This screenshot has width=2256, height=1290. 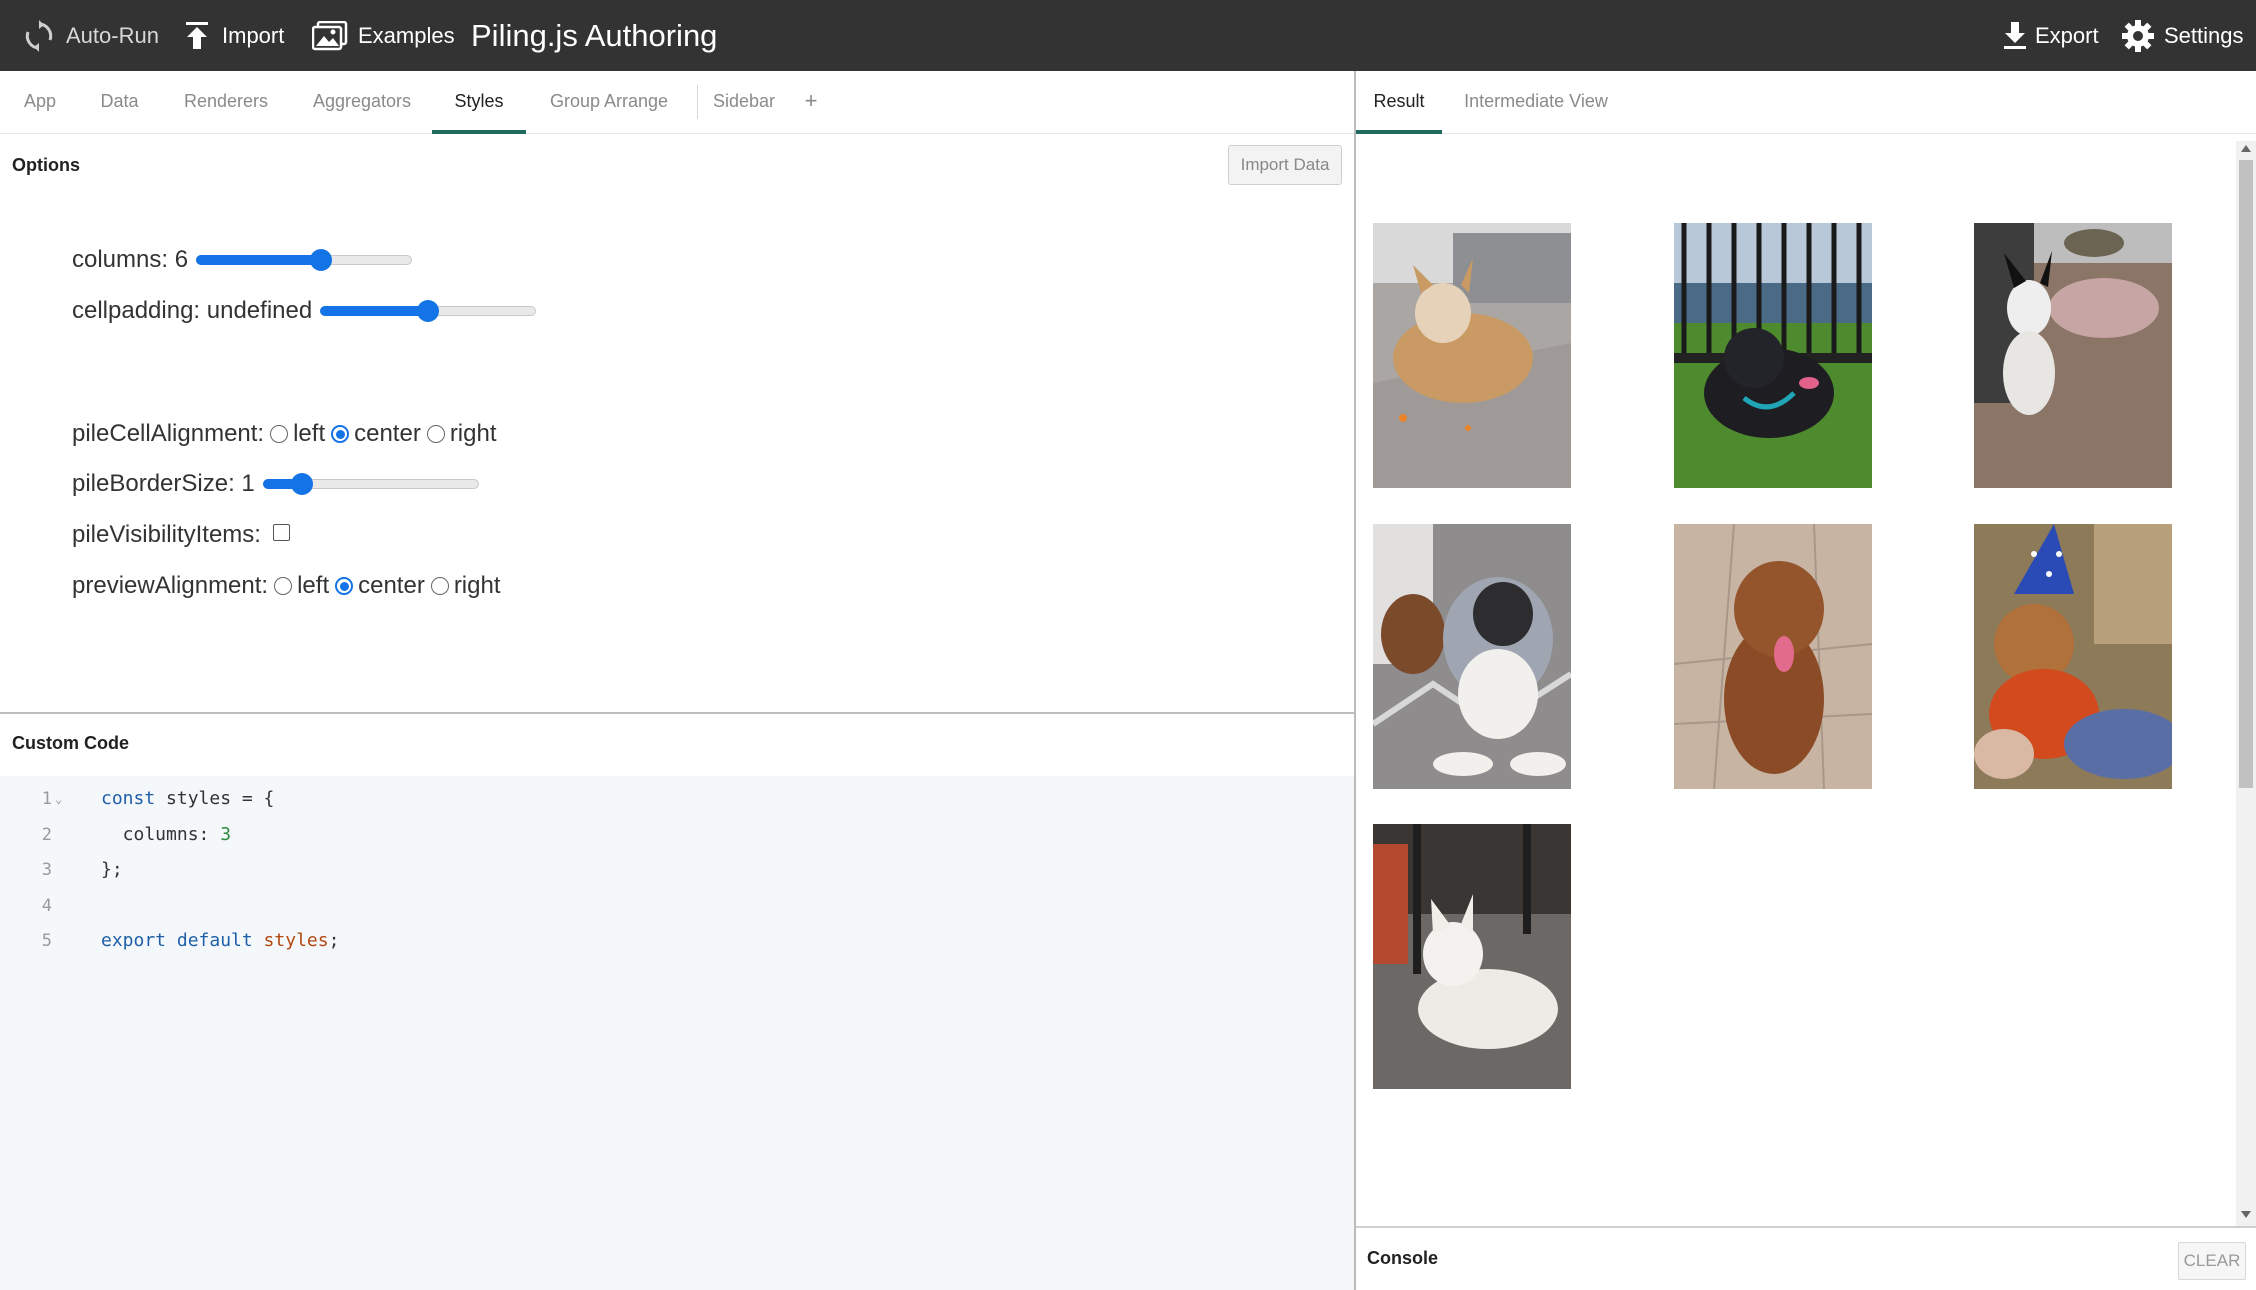 What do you see at coordinates (2246, 148) in the screenshot?
I see `scroll-up-arrow-icon` at bounding box center [2246, 148].